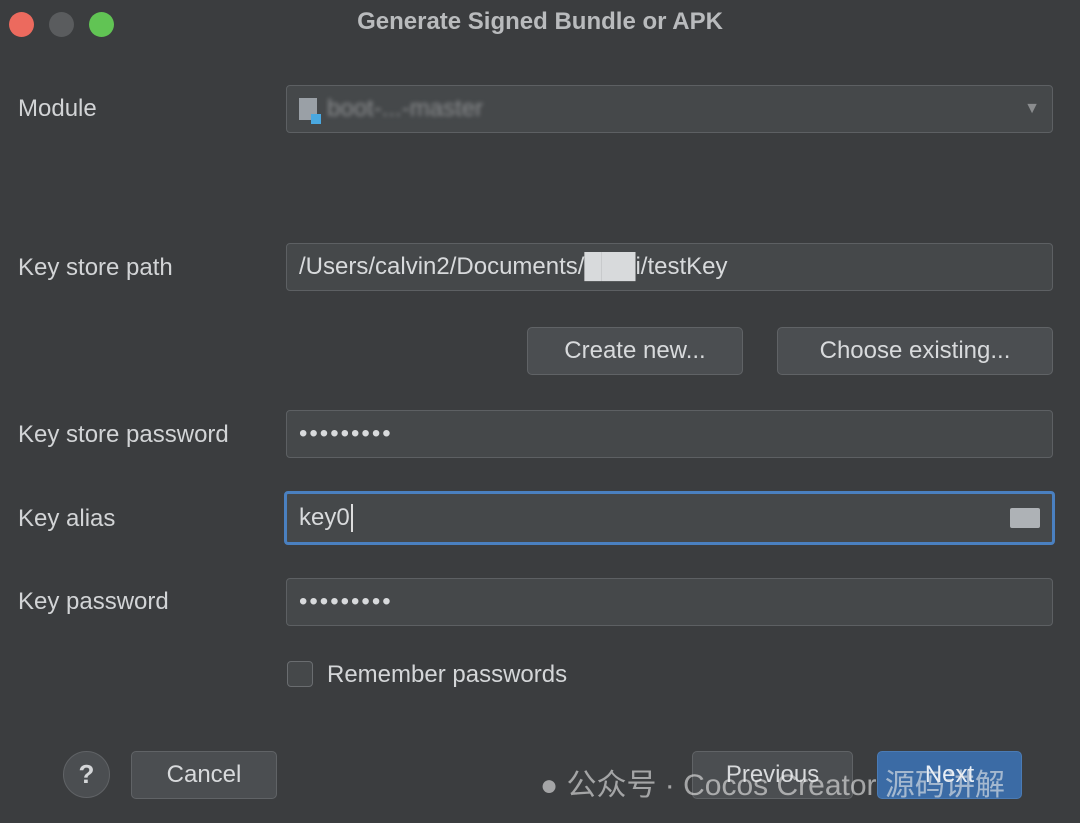  What do you see at coordinates (123, 434) in the screenshot?
I see `keystore-password-label: Key store password` at bounding box center [123, 434].